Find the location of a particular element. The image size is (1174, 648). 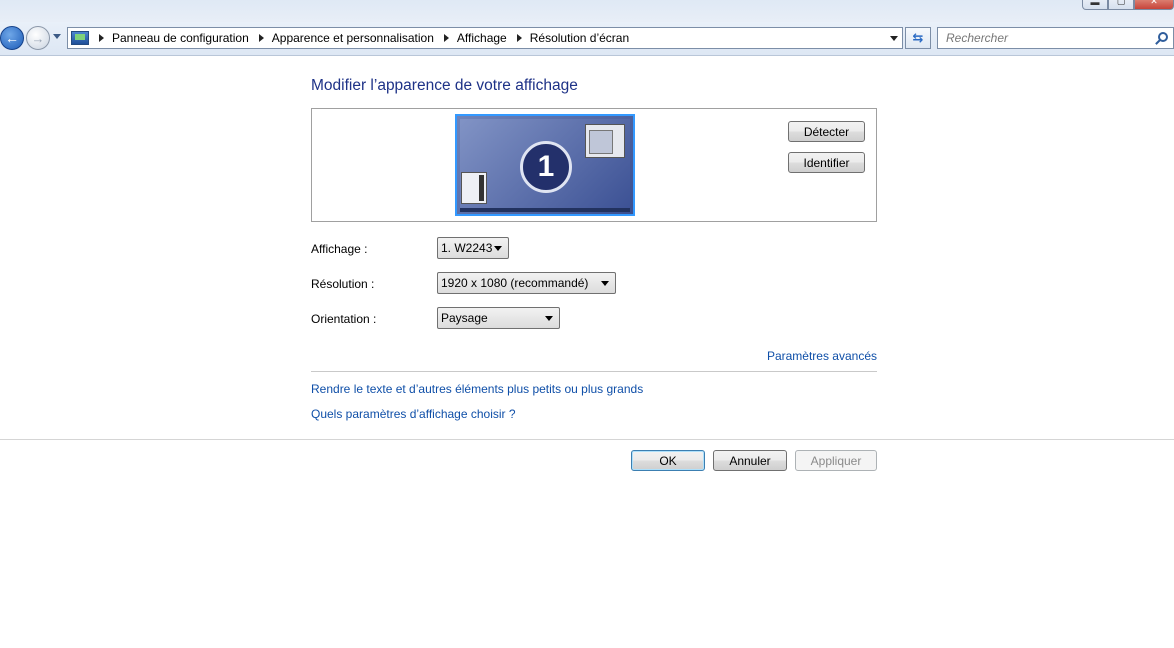

recent-pages-dropdown is located at coordinates (57, 36).